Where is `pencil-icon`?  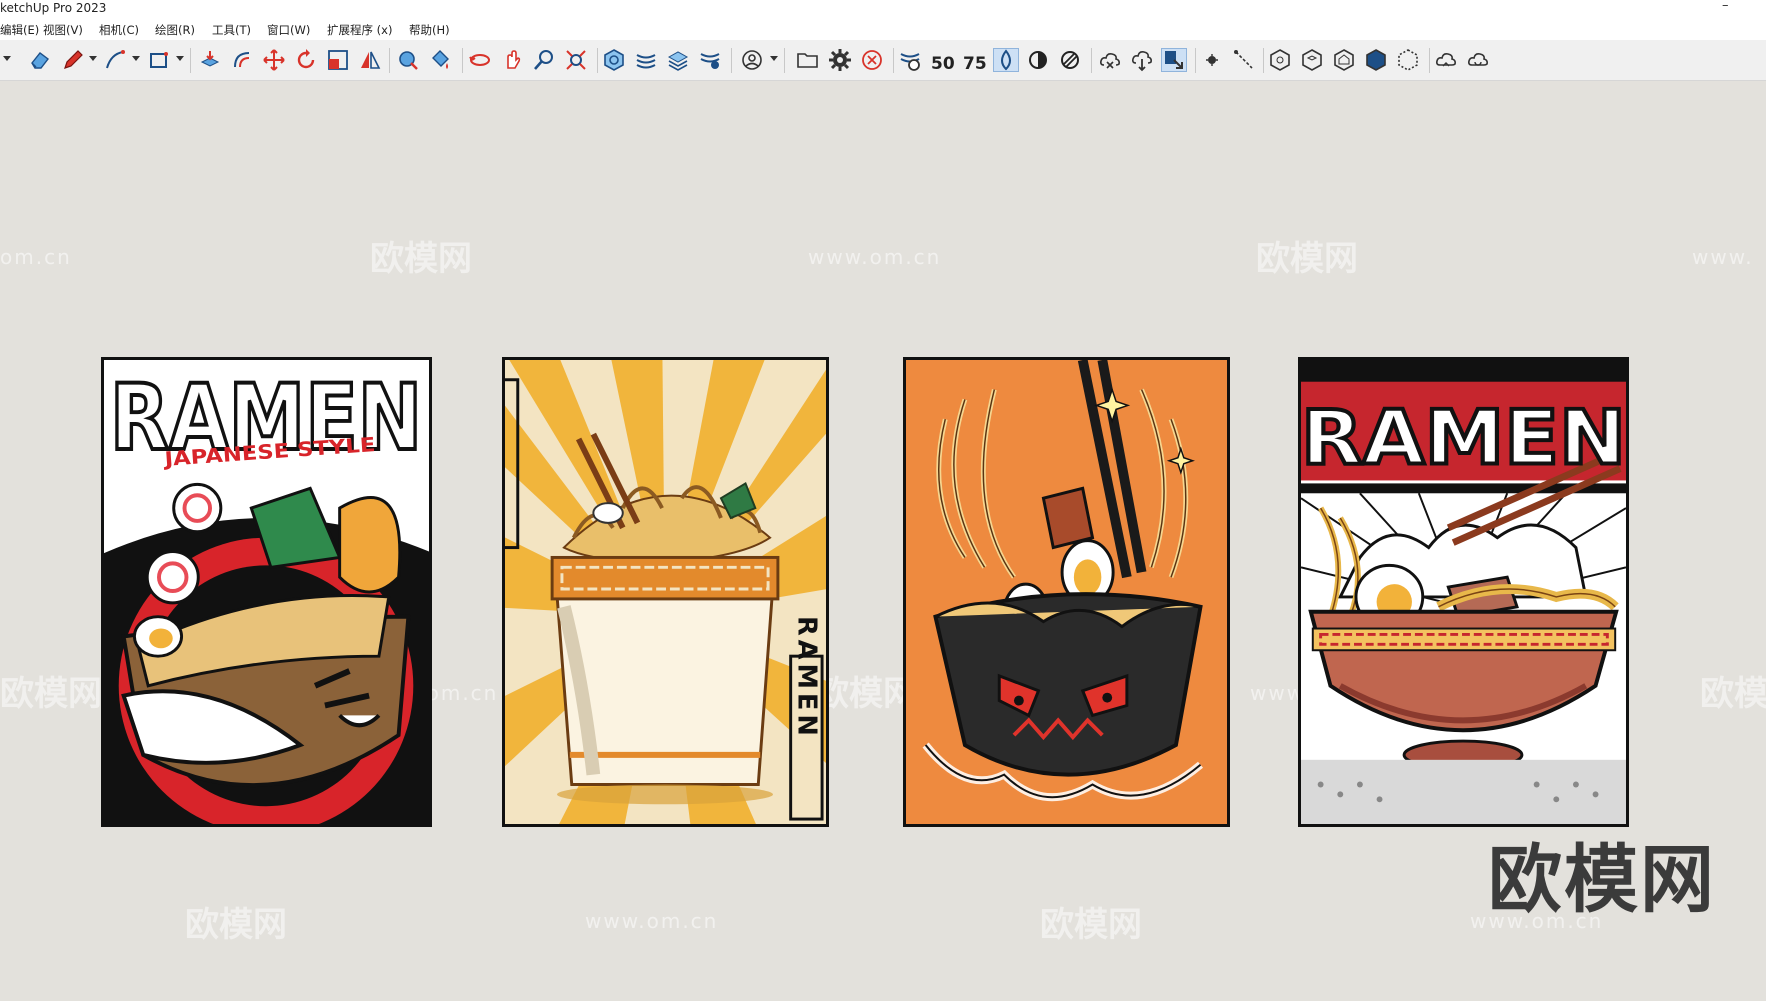
pencil-icon is located at coordinates (73, 60).